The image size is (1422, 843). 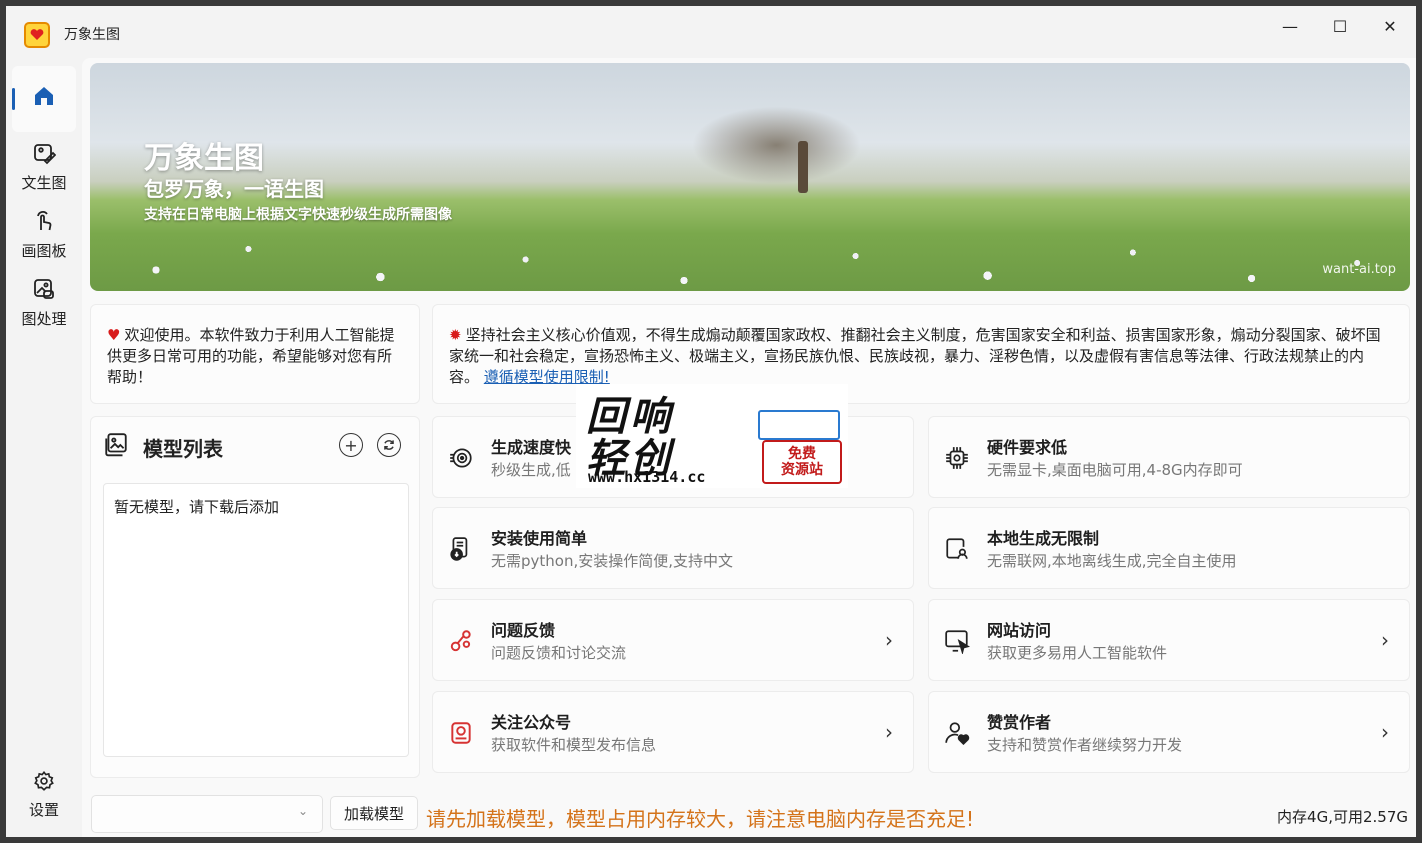 I want to click on wechat-icon, so click(x=461, y=733).